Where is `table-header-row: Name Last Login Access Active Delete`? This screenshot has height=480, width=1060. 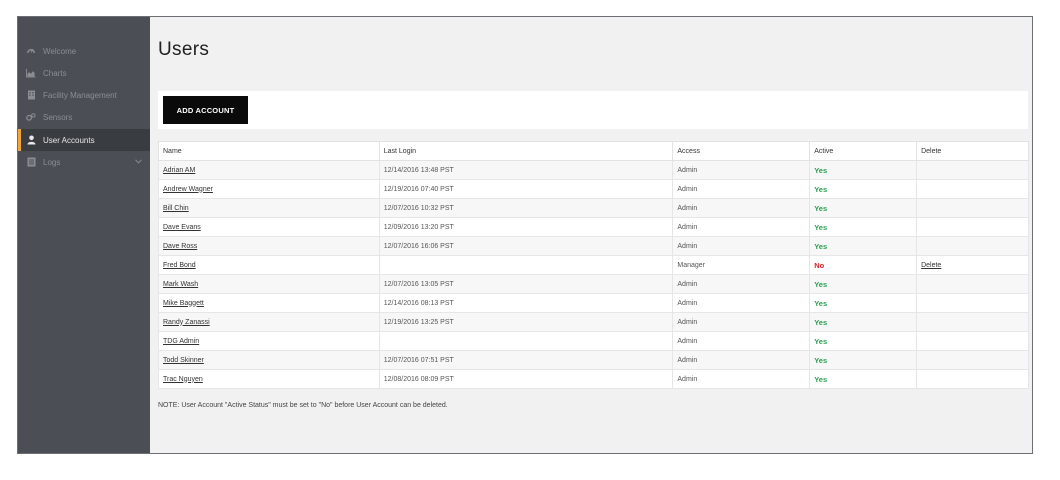
table-header-row: Name Last Login Access Active Delete is located at coordinates (593, 151).